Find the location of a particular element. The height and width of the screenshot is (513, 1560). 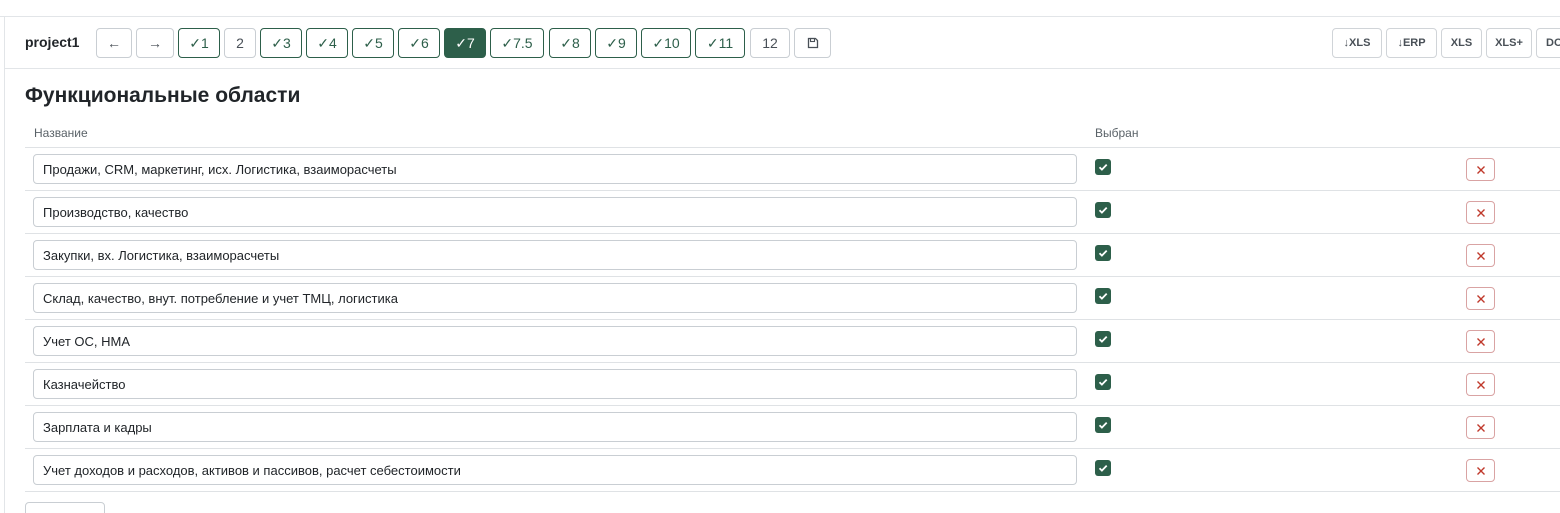

save-icon is located at coordinates (812, 43).